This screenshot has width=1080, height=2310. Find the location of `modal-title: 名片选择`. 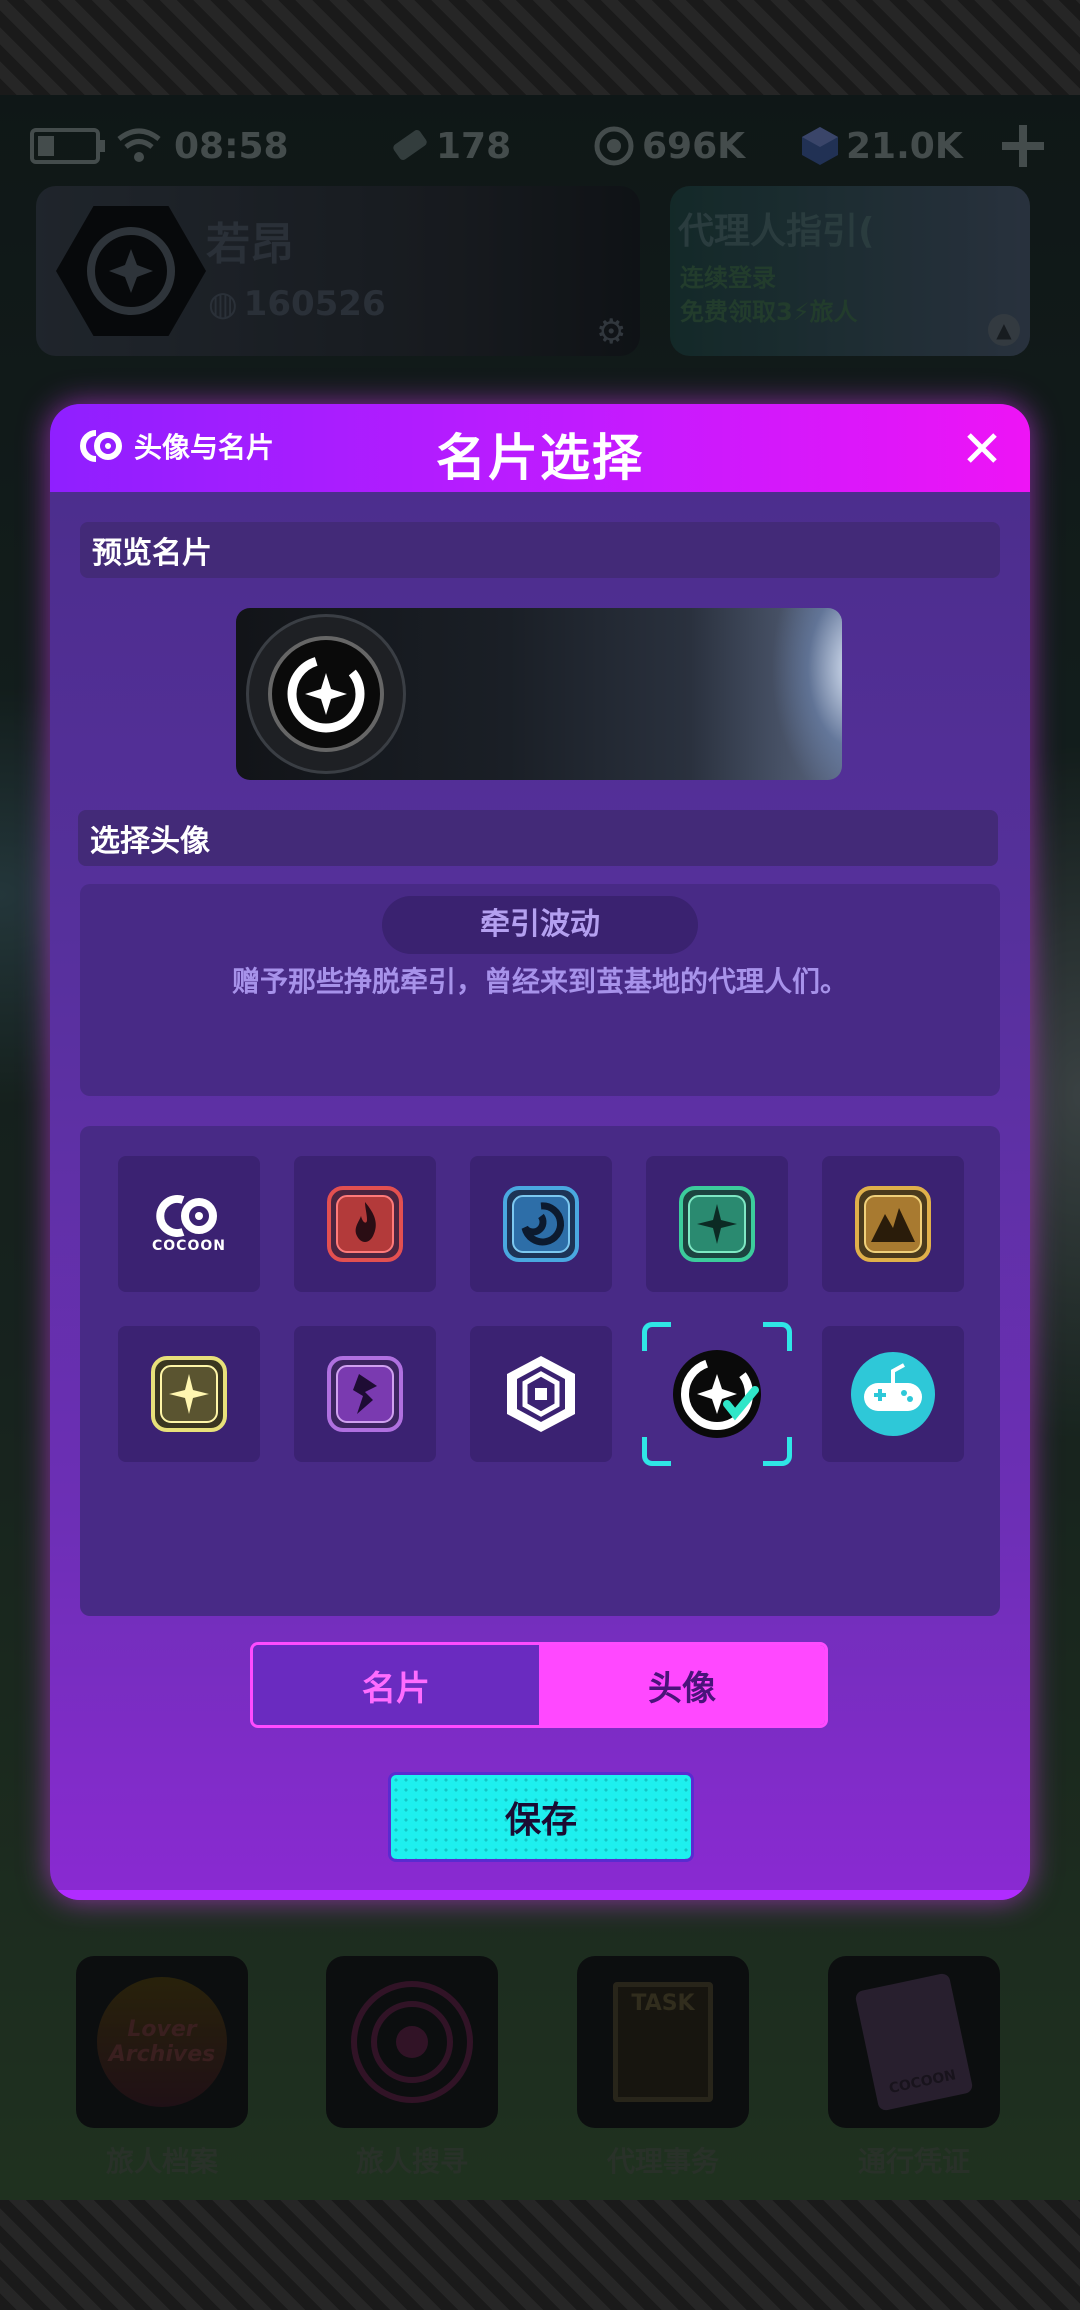

modal-title: 名片选择 is located at coordinates (540, 458).